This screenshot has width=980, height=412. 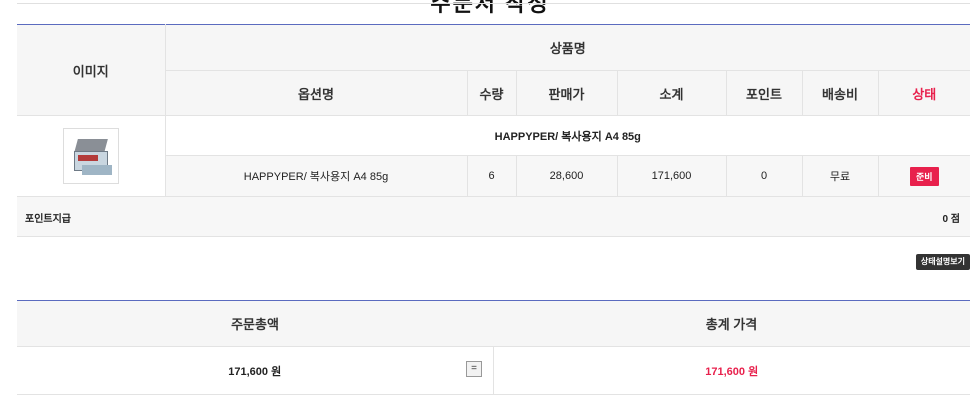 I want to click on point-value-cell: 0, so click(x=764, y=176).